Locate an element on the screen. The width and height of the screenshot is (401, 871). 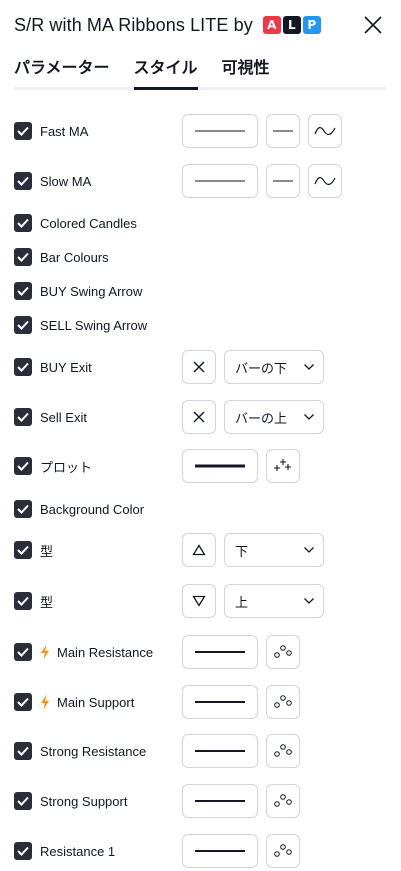
buy-exit-shape-button is located at coordinates (199, 367).